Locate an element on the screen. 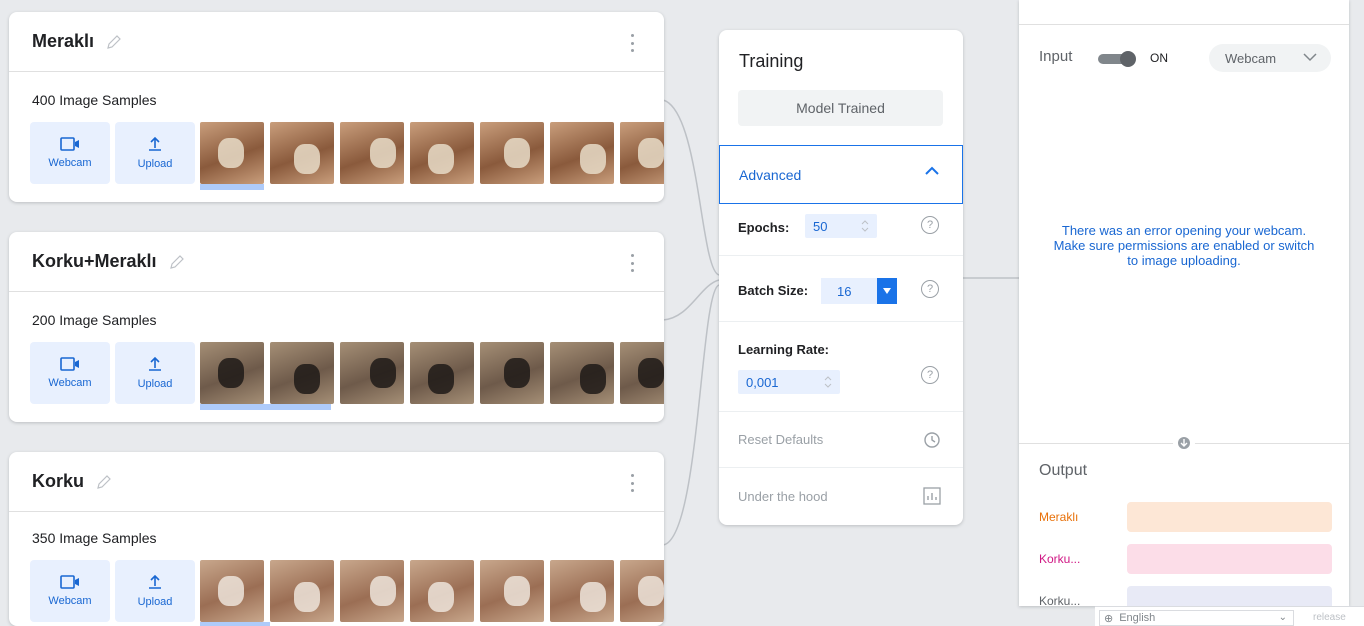 The image size is (1364, 626). class-name: Meraklı is located at coordinates (63, 41).